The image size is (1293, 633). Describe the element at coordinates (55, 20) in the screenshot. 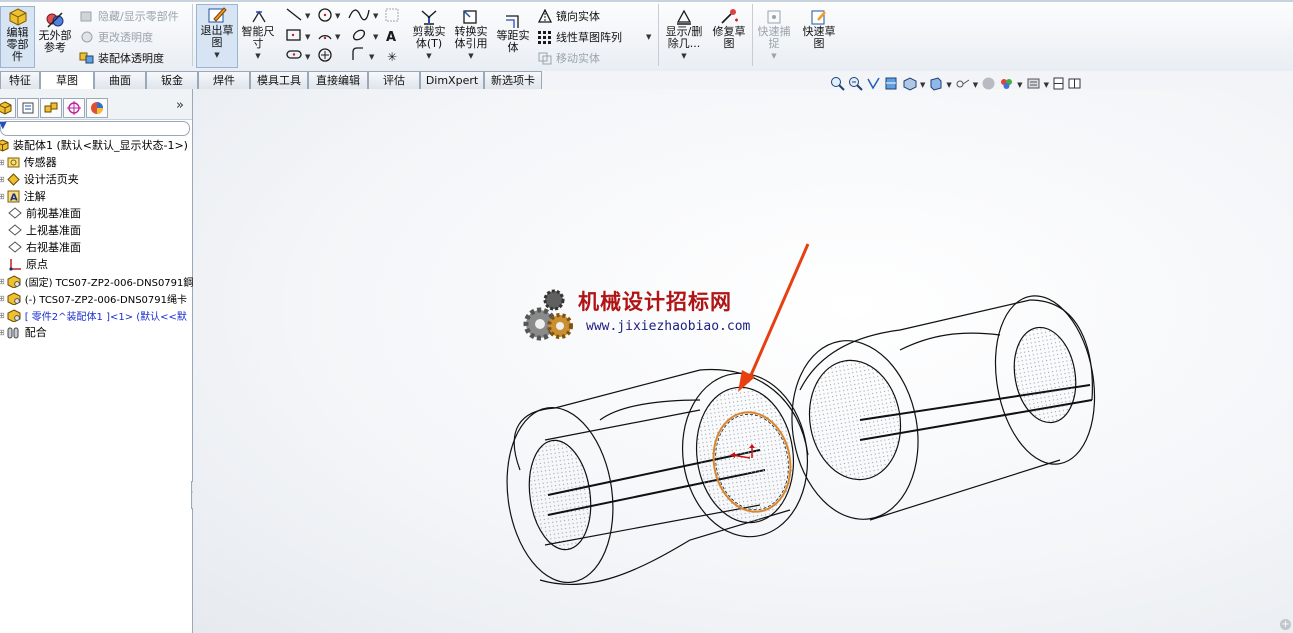

I see `no-external-refs-icon` at that location.